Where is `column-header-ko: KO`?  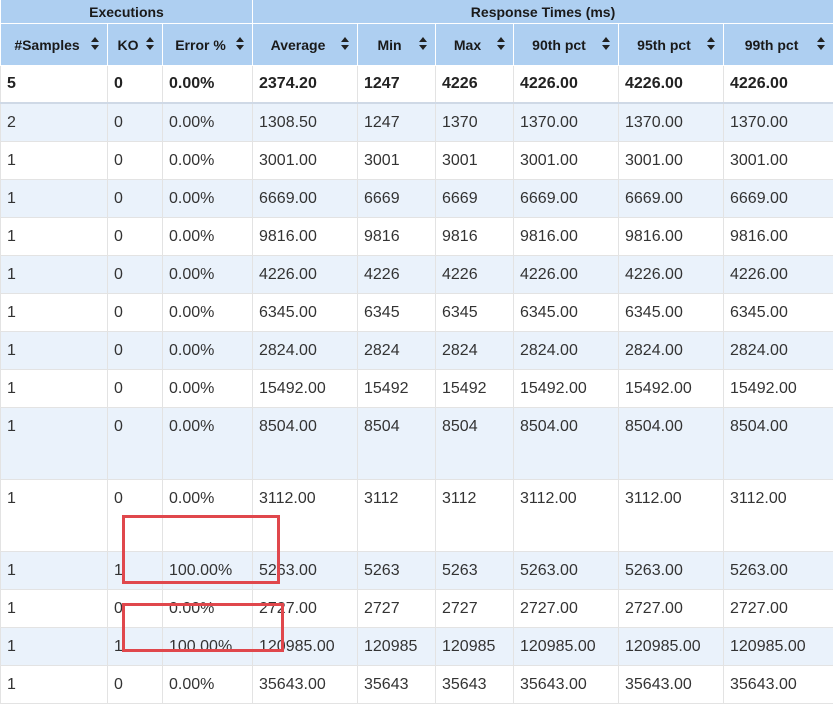
column-header-ko: KO is located at coordinates (135, 45).